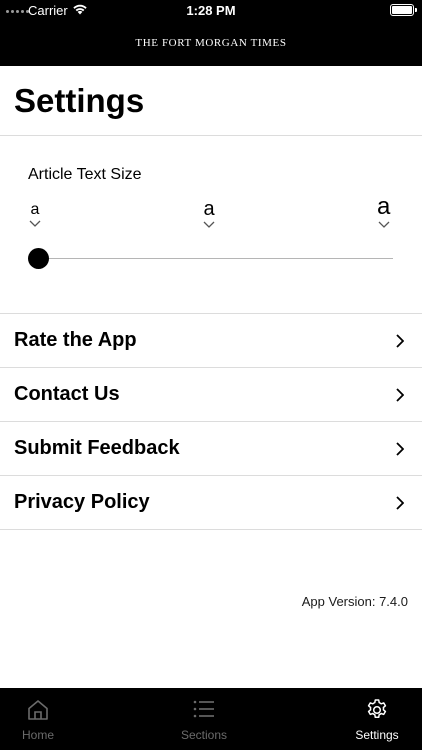 Image resolution: width=422 pixels, height=750 pixels. What do you see at coordinates (79, 100) in the screenshot?
I see `page-title: Settings` at bounding box center [79, 100].